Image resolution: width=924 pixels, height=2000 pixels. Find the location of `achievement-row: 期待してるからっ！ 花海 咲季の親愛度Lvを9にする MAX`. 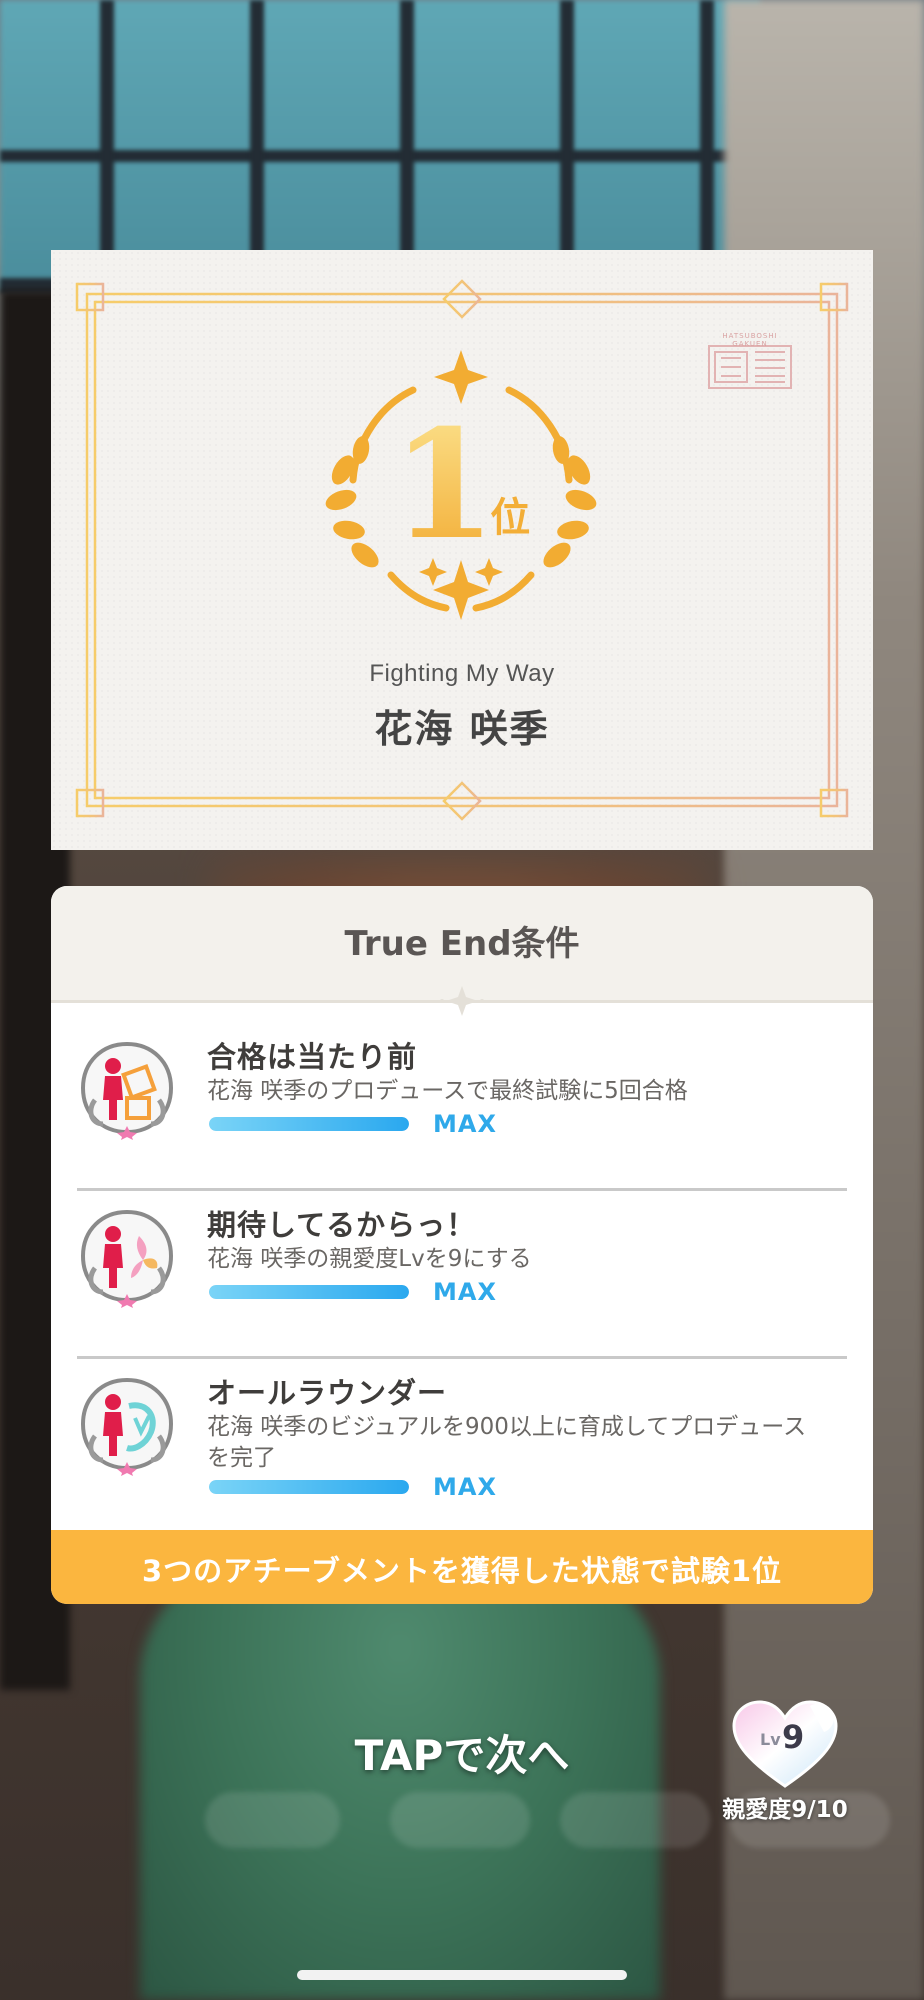

achievement-row: 期待してるからっ！ 花海 咲季の親愛度Lvを9にする MAX is located at coordinates (462, 1255).